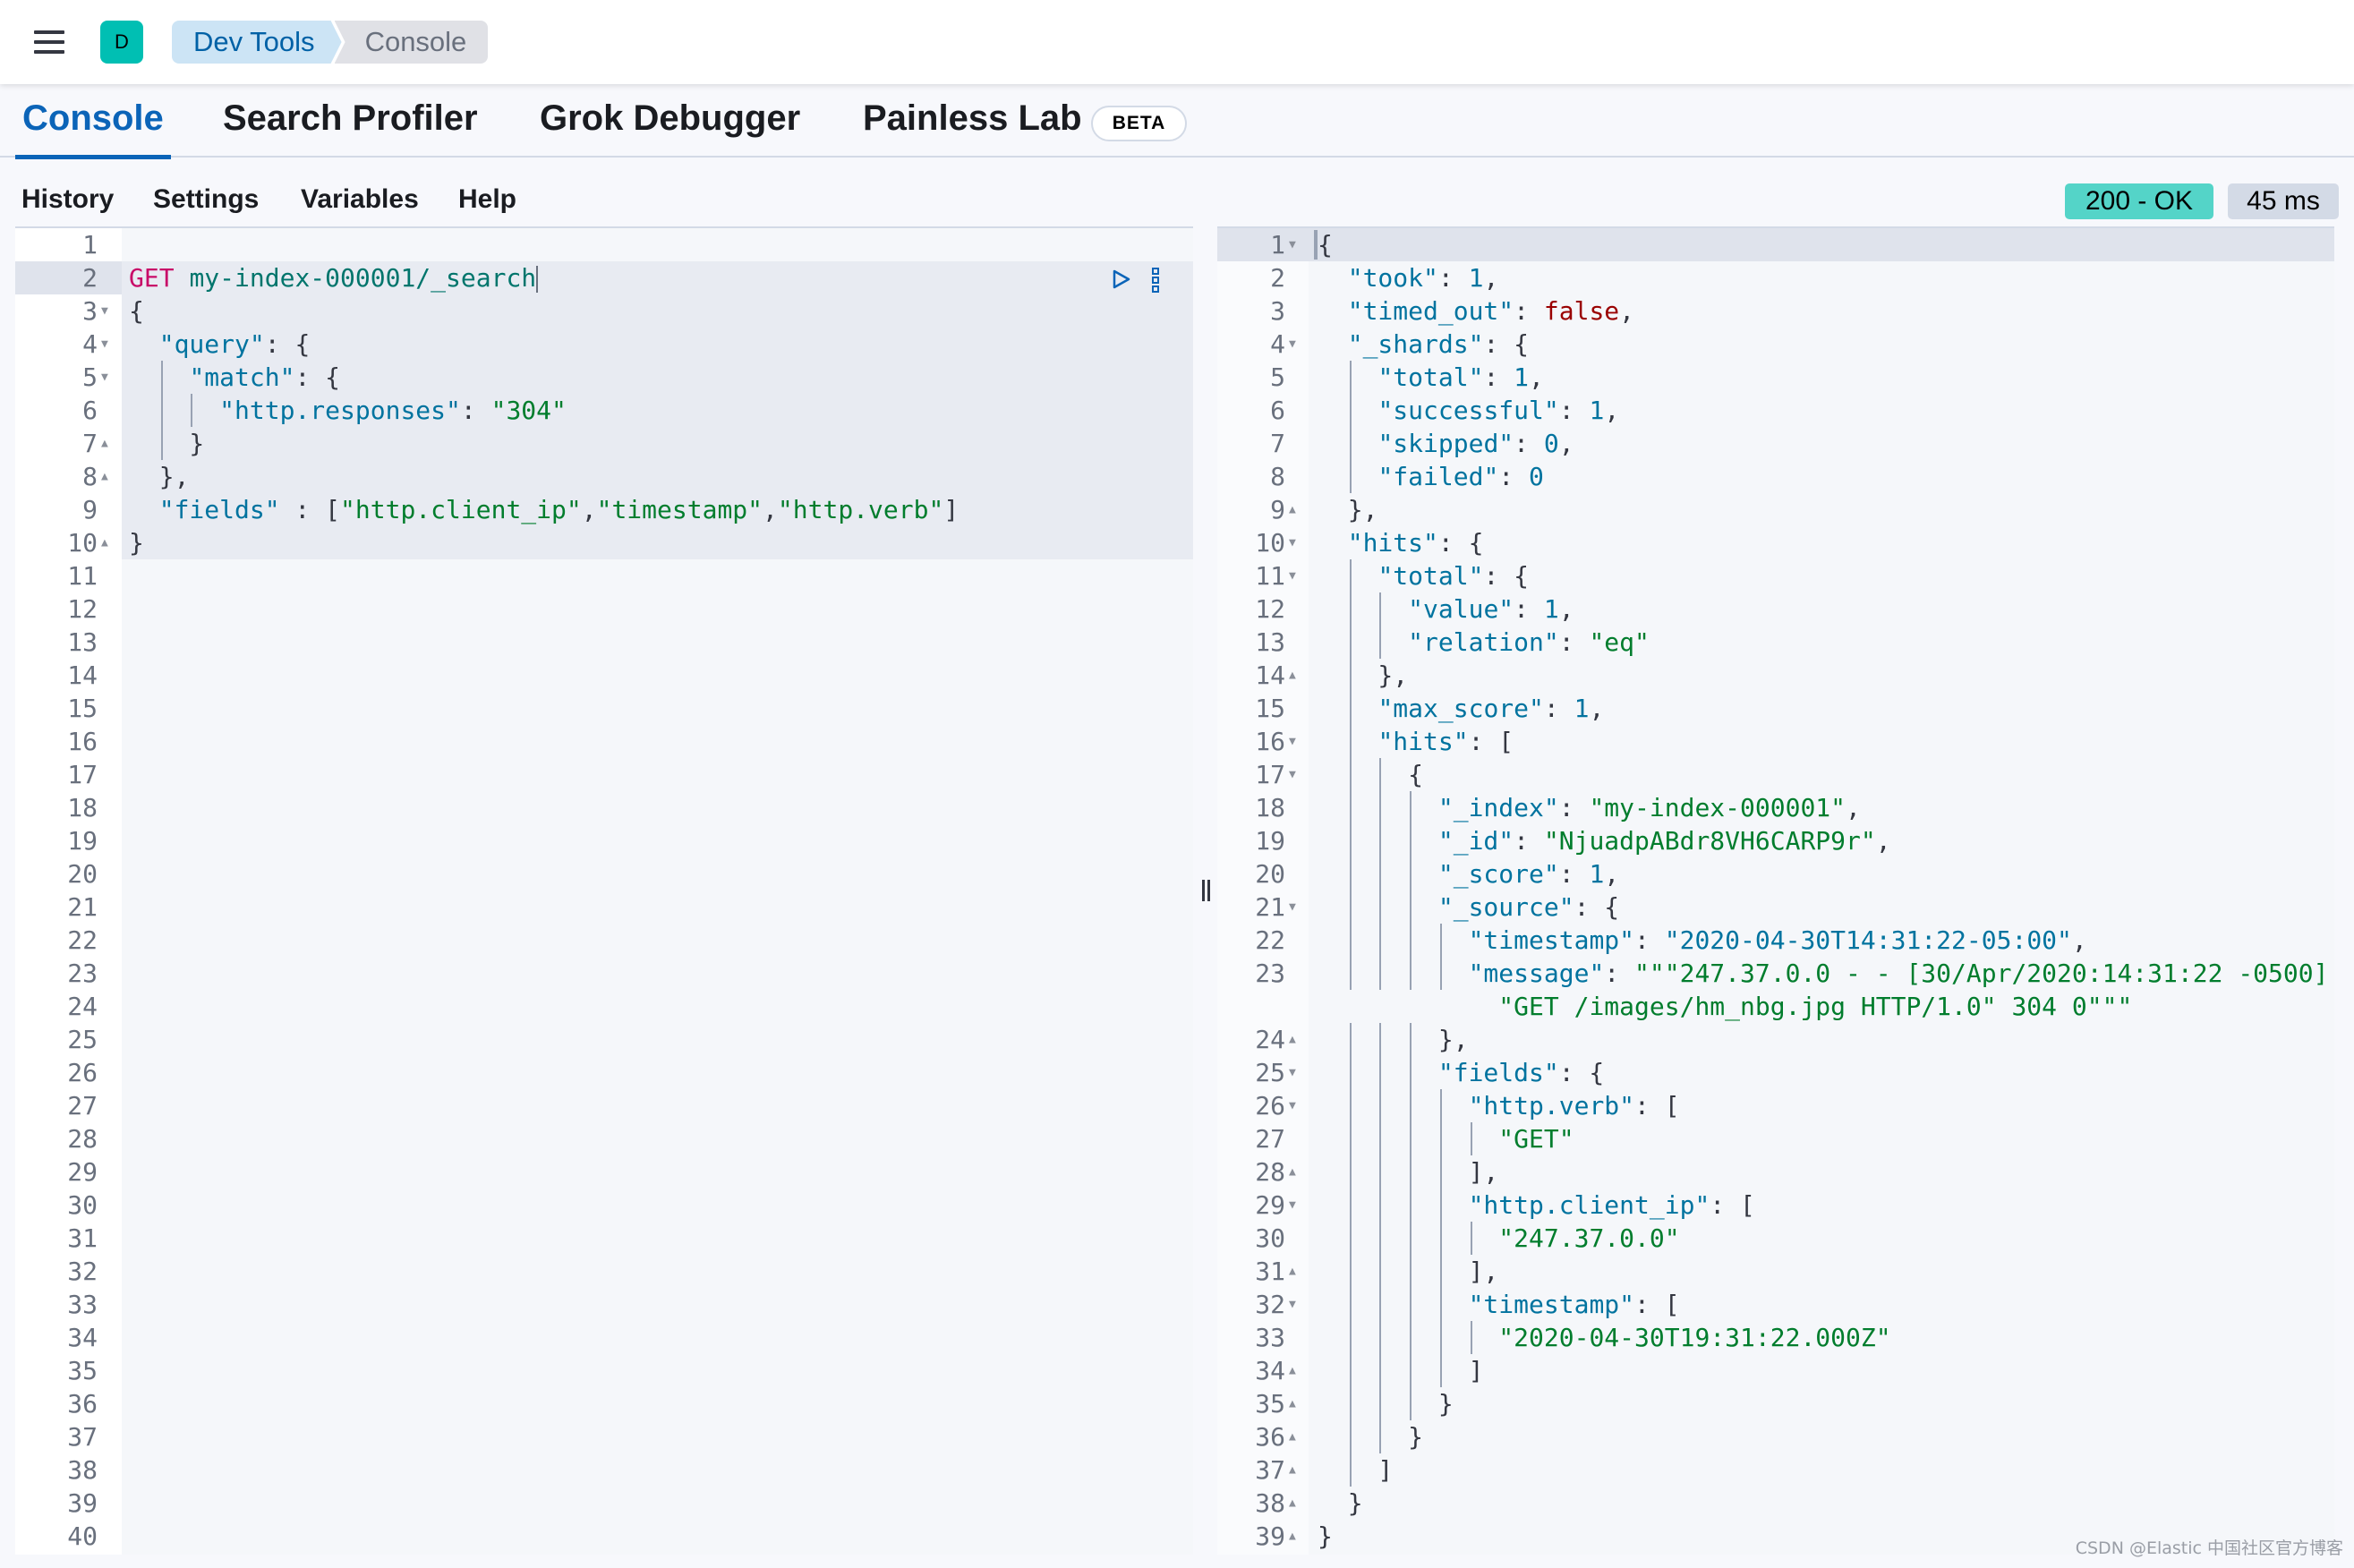 The height and width of the screenshot is (1568, 2354). I want to click on editor-line: 20, so click(604, 874).